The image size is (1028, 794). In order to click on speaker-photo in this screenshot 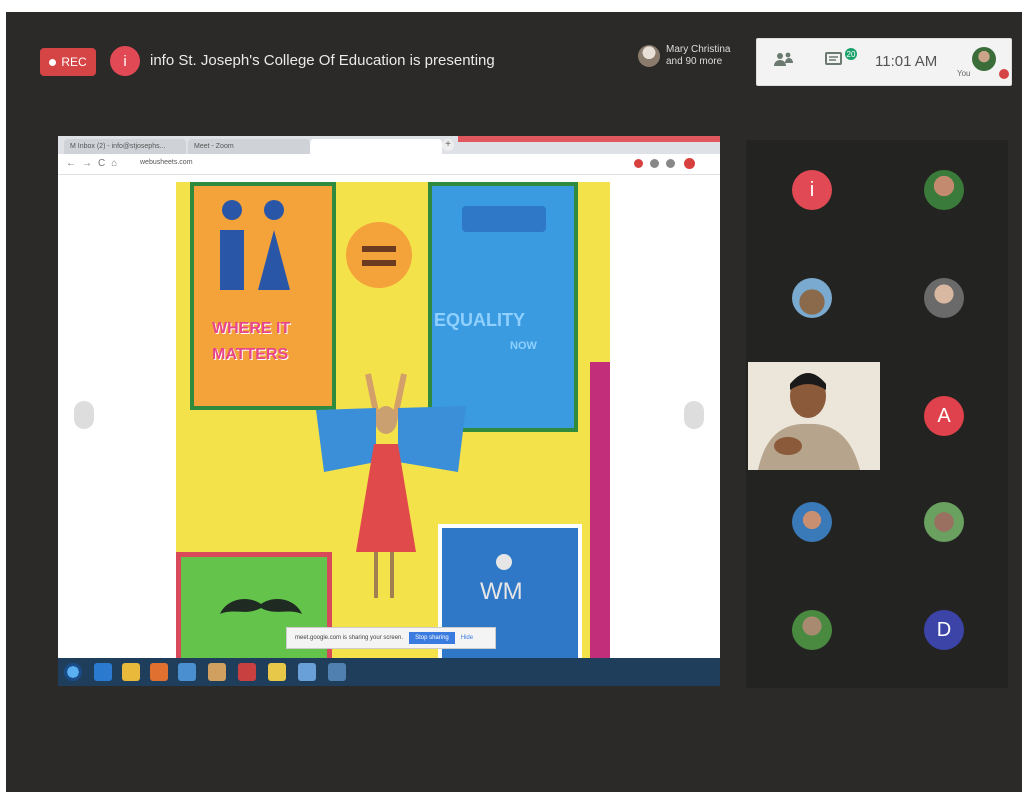, I will do `click(814, 416)`.